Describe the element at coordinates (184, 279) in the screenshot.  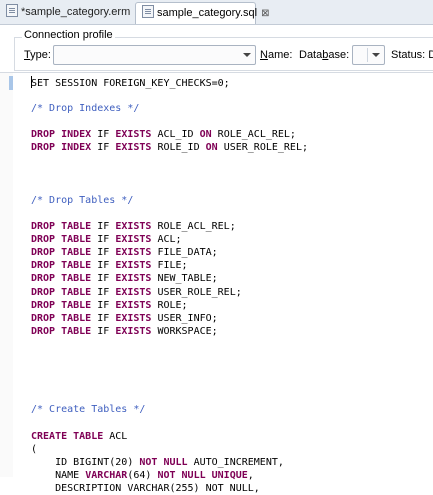
I see `sql-text: NEW_TABLE;` at that location.